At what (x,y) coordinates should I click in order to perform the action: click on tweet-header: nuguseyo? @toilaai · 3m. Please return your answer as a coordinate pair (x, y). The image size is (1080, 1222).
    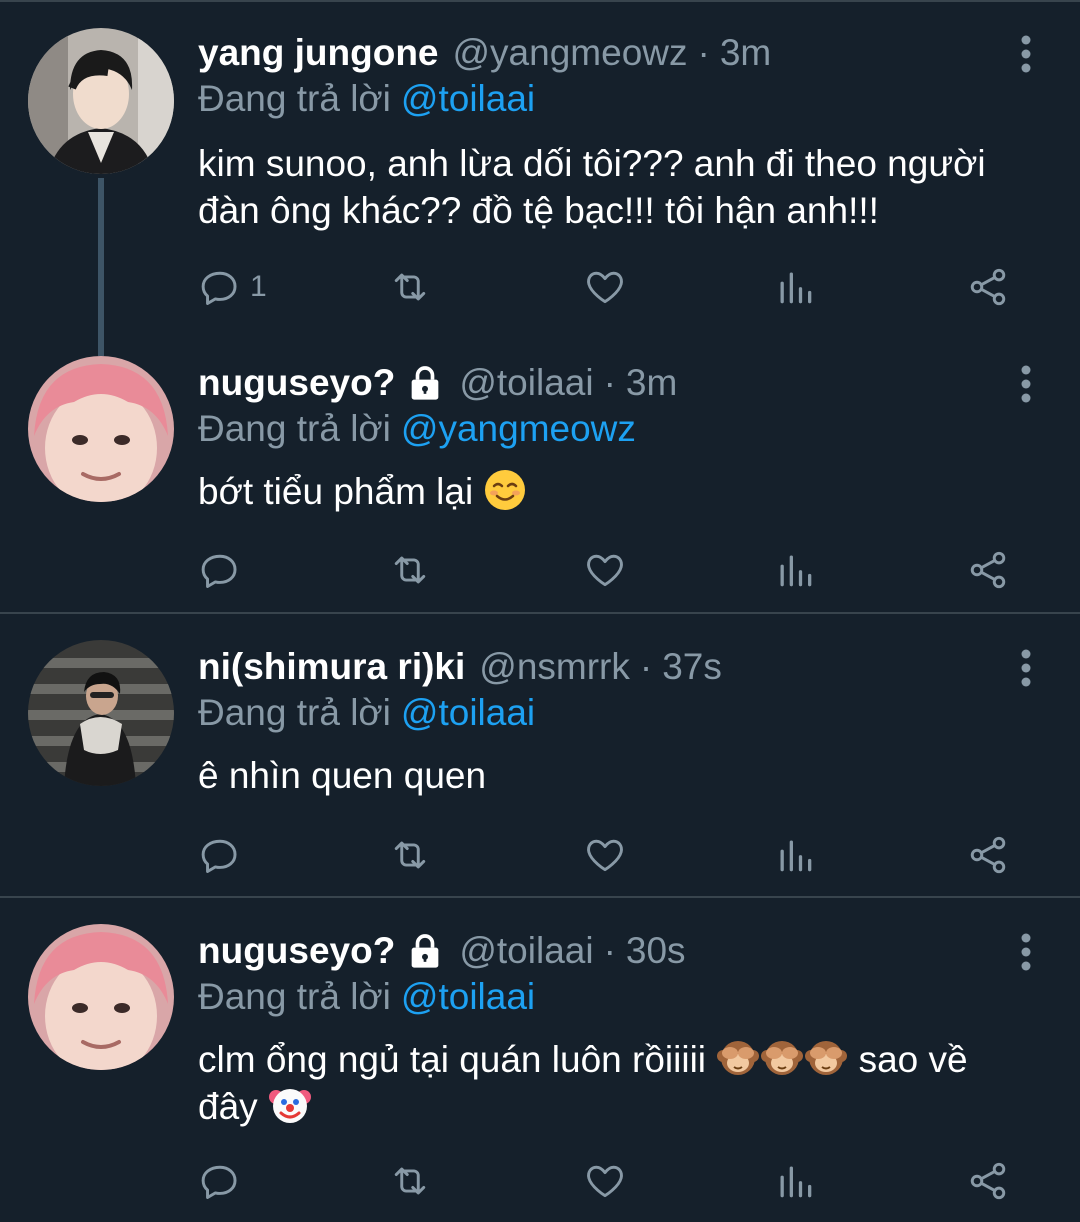
    Looking at the image, I should click on (437, 383).